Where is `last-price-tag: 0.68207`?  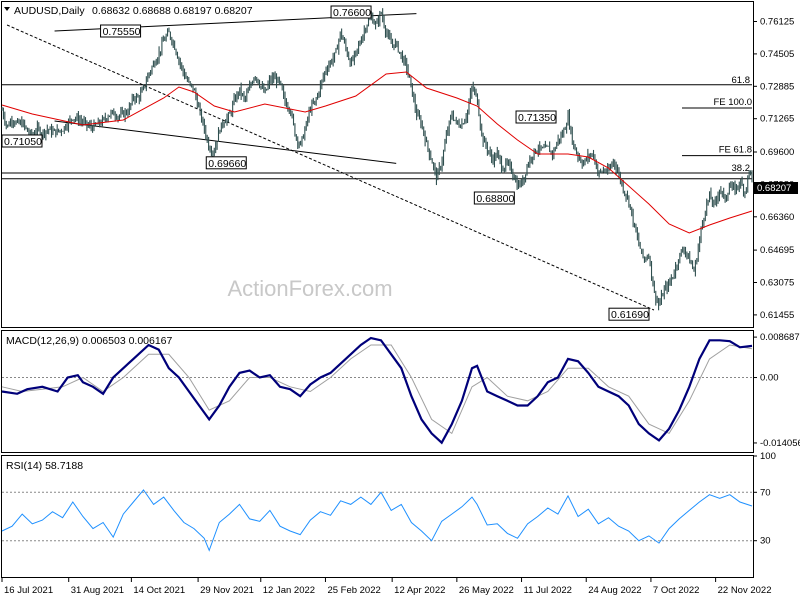
last-price-tag: 0.68207 is located at coordinates (776, 188).